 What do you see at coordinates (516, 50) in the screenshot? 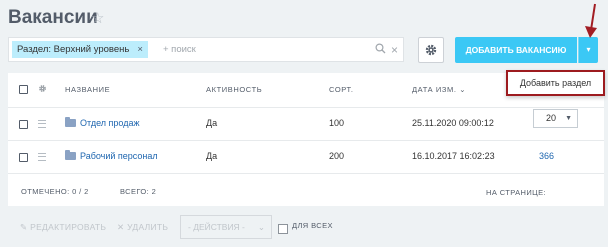
I see `add-vacancy-button: ДОБАВИТЬ ВАКАНСИЮ` at bounding box center [516, 50].